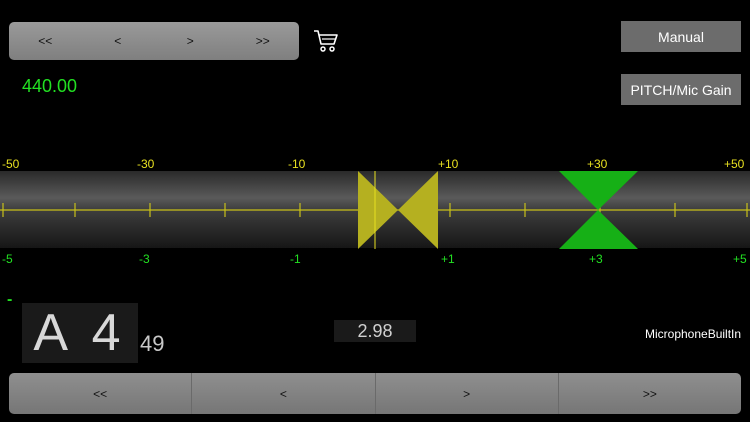 The width and height of the screenshot is (750, 422). Describe the element at coordinates (295, 259) in the screenshot. I see `scale-bottom-label: -1` at that location.